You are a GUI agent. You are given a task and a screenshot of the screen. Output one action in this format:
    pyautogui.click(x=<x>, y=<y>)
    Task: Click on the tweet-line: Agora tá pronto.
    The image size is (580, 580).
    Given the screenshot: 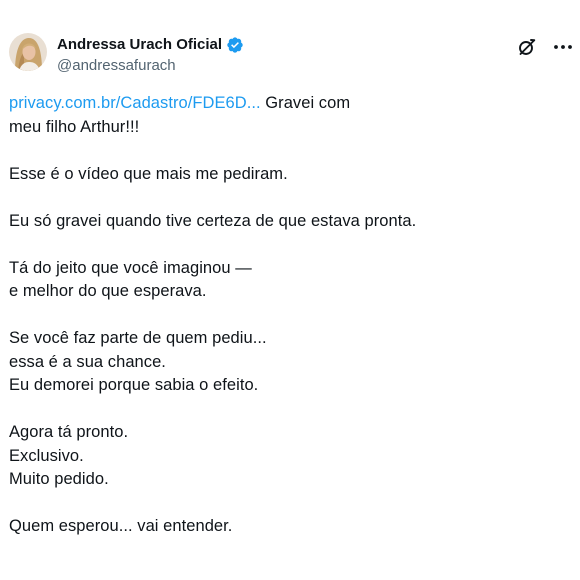 What is the action you would take?
    pyautogui.click(x=69, y=432)
    